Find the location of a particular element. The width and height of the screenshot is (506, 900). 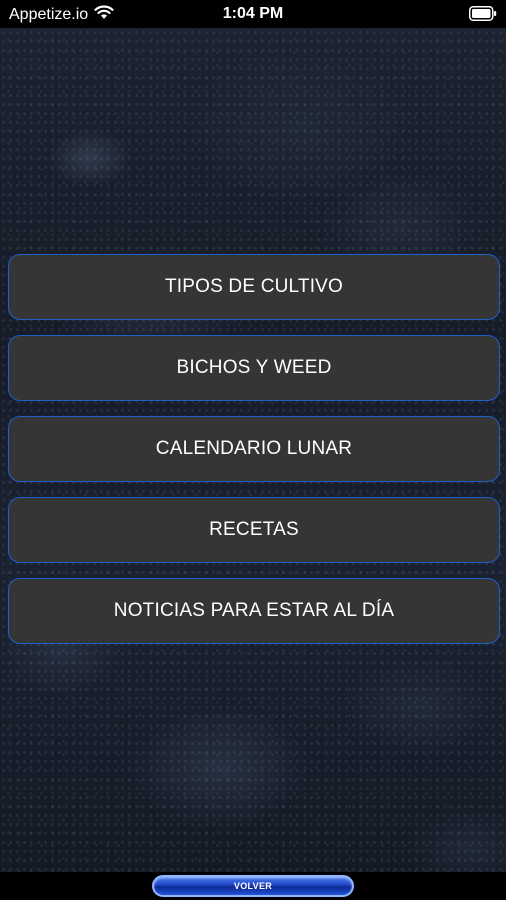

menu-button-tipos-de-cultivo: TIPOS DE CULTIVO is located at coordinates (254, 287).